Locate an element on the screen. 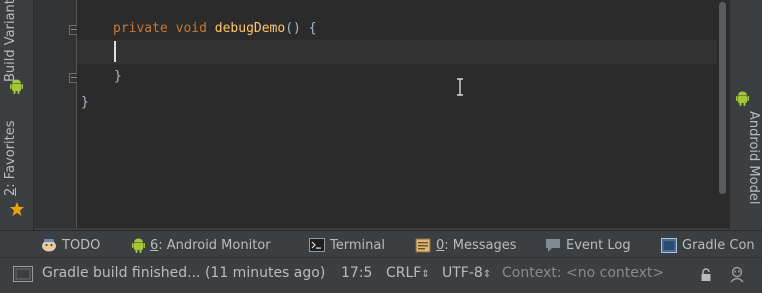  gradle-console-tab: Gradle Con is located at coordinates (708, 245).